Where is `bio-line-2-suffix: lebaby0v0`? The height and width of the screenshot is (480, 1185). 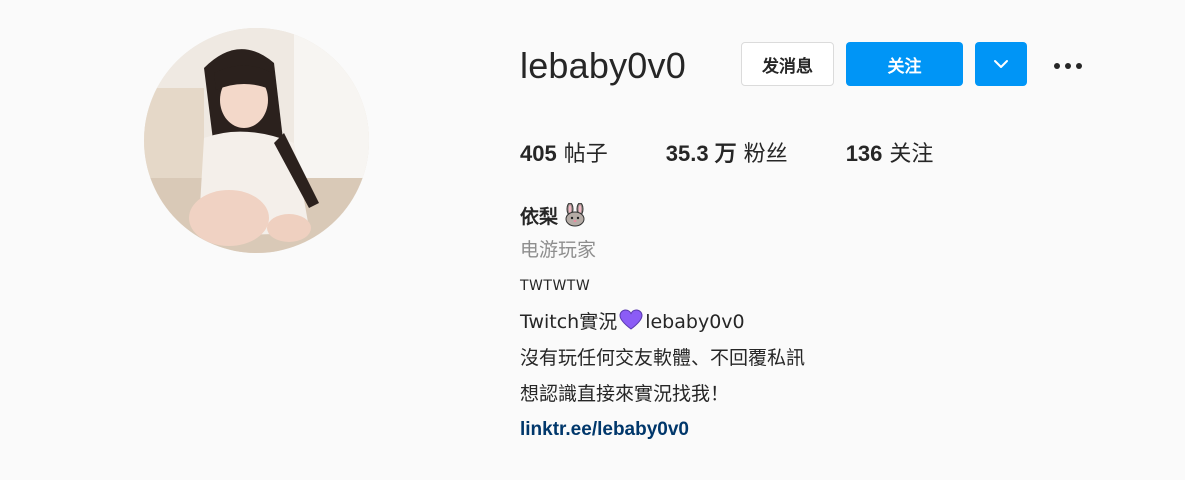
bio-line-2-suffix: lebaby0v0 is located at coordinates (695, 322).